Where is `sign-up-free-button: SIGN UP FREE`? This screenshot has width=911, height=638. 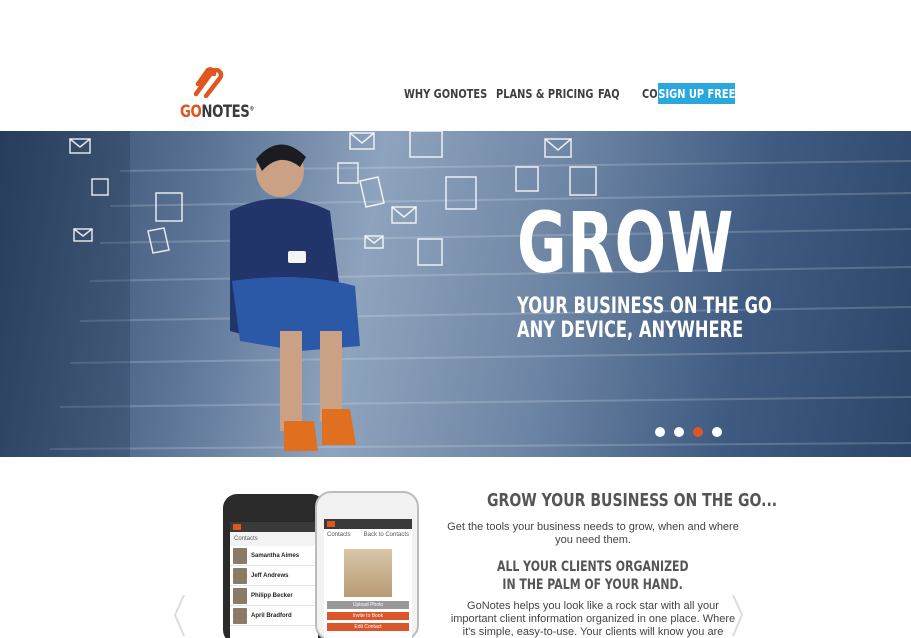
sign-up-free-button: SIGN UP FREE is located at coordinates (696, 93).